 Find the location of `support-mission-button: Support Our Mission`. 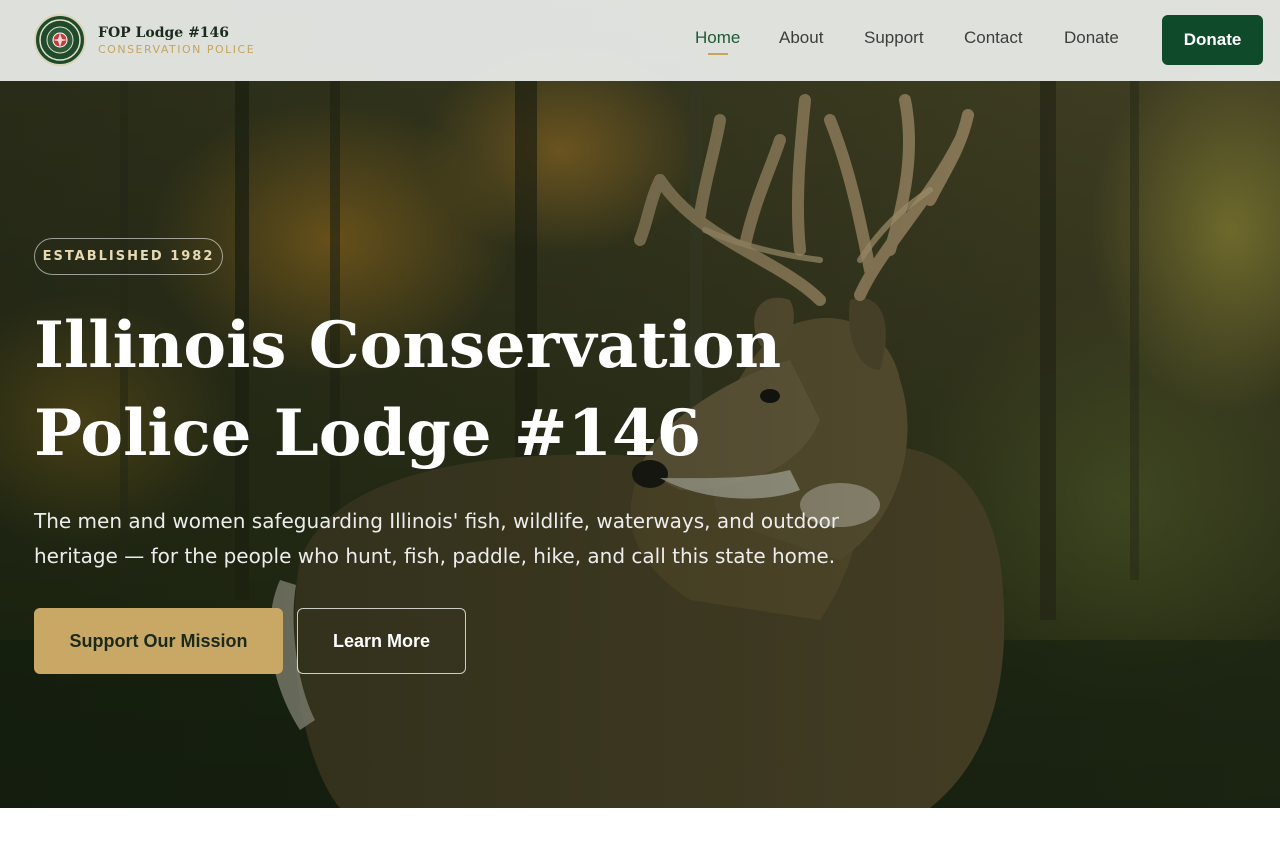

support-mission-button: Support Our Mission is located at coordinates (158, 641).